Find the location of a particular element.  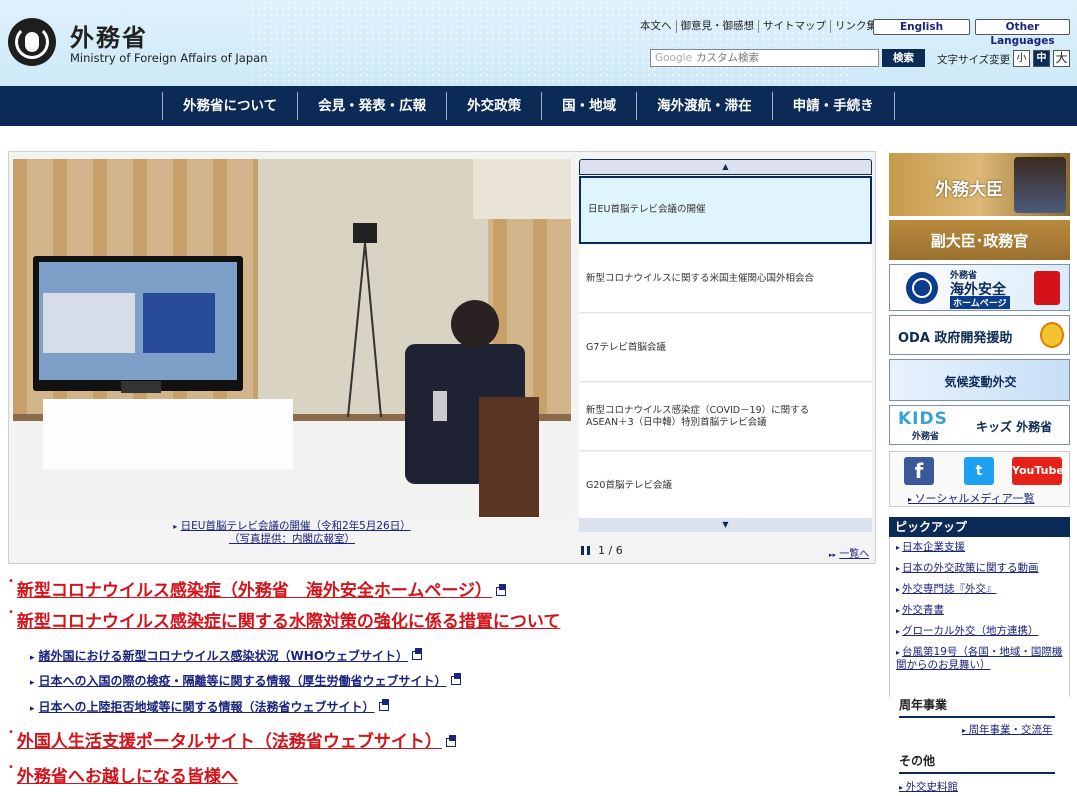

site-title-en: Ministry of Foreign Affairs of Japan is located at coordinates (168, 58).